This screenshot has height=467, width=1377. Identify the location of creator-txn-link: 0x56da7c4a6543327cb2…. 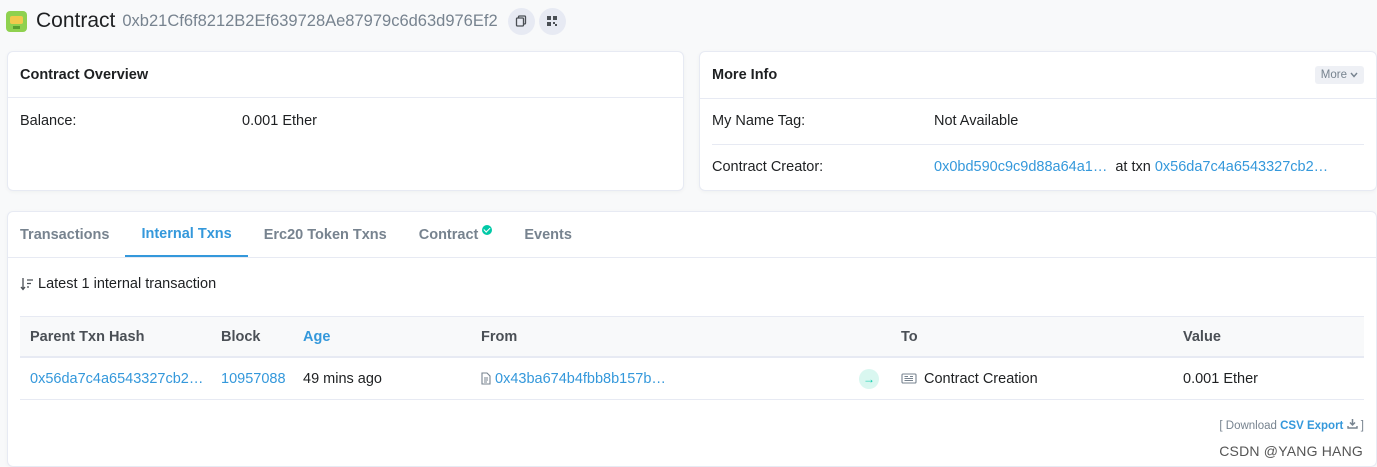
(1241, 167).